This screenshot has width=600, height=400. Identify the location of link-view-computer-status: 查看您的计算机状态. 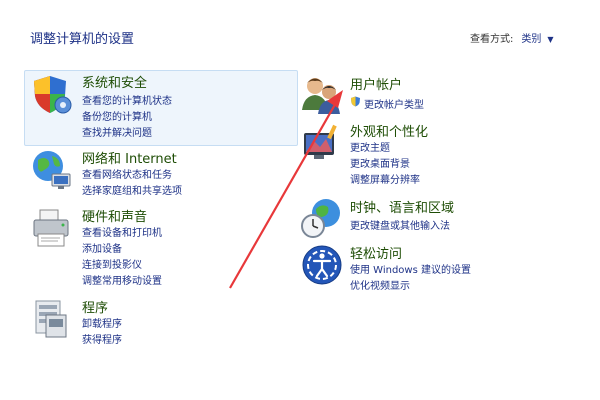
(127, 99).